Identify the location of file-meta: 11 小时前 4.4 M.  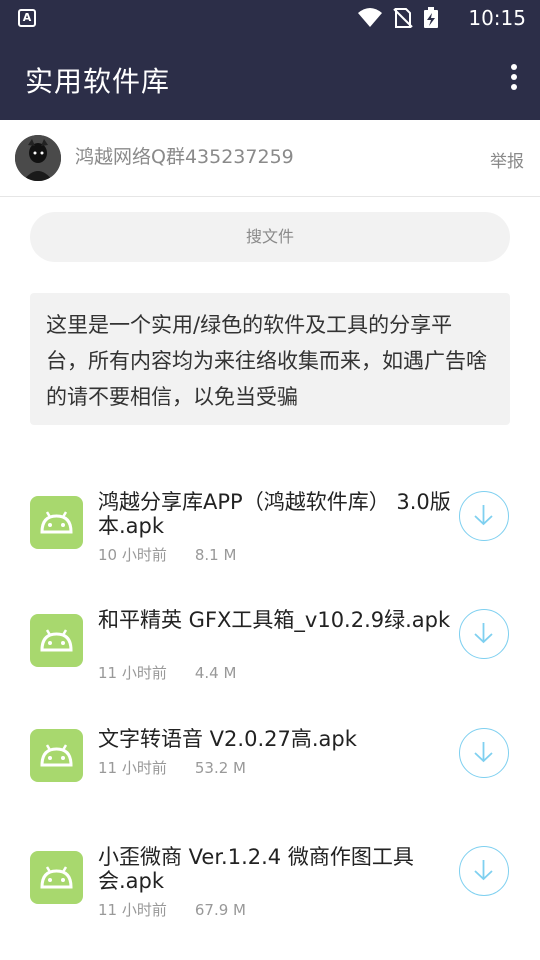
(167, 672).